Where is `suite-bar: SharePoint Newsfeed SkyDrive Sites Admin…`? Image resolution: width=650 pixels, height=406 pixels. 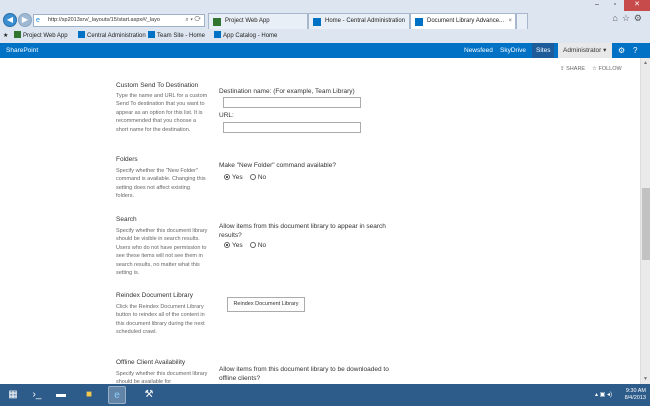
suite-bar: SharePoint Newsfeed SkyDrive Sites Admin… is located at coordinates (325, 50).